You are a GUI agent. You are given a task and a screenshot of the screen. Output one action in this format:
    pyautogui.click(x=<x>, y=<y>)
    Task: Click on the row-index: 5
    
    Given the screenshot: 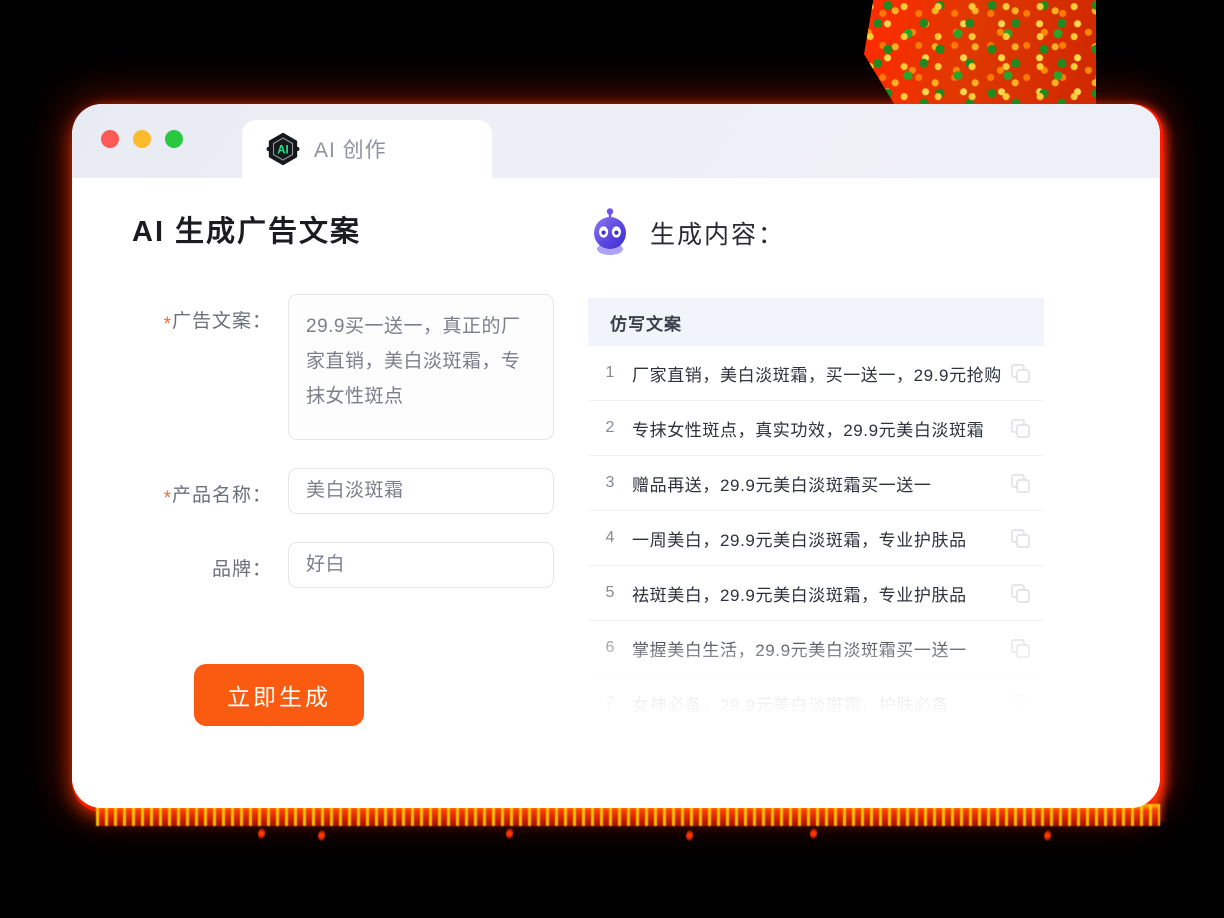 What is the action you would take?
    pyautogui.click(x=610, y=592)
    